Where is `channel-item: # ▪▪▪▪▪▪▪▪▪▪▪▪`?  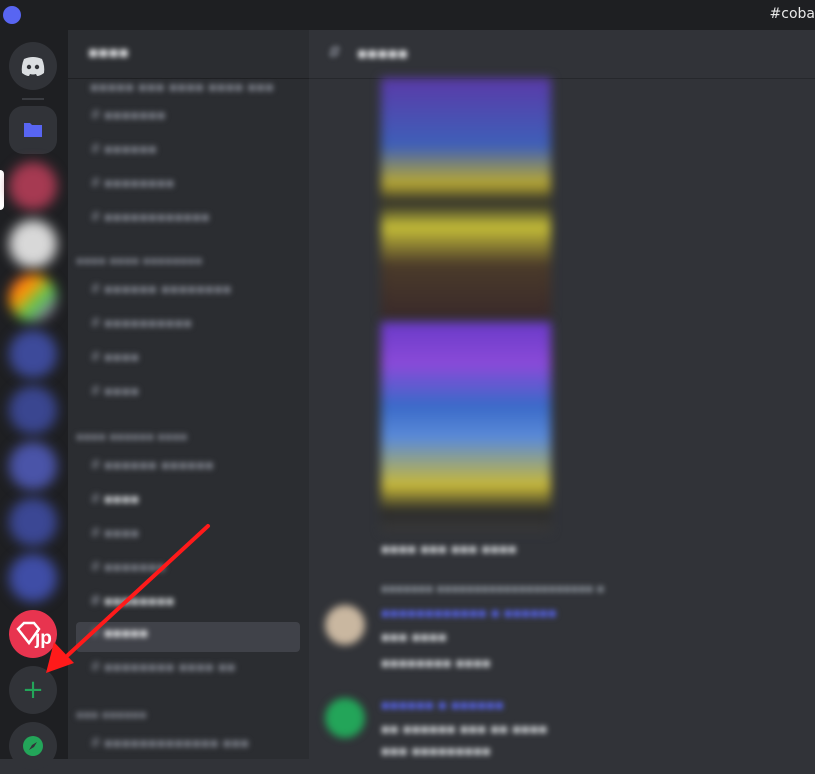
channel-item: # ▪▪▪▪▪▪▪▪▪▪▪▪ is located at coordinates (150, 221).